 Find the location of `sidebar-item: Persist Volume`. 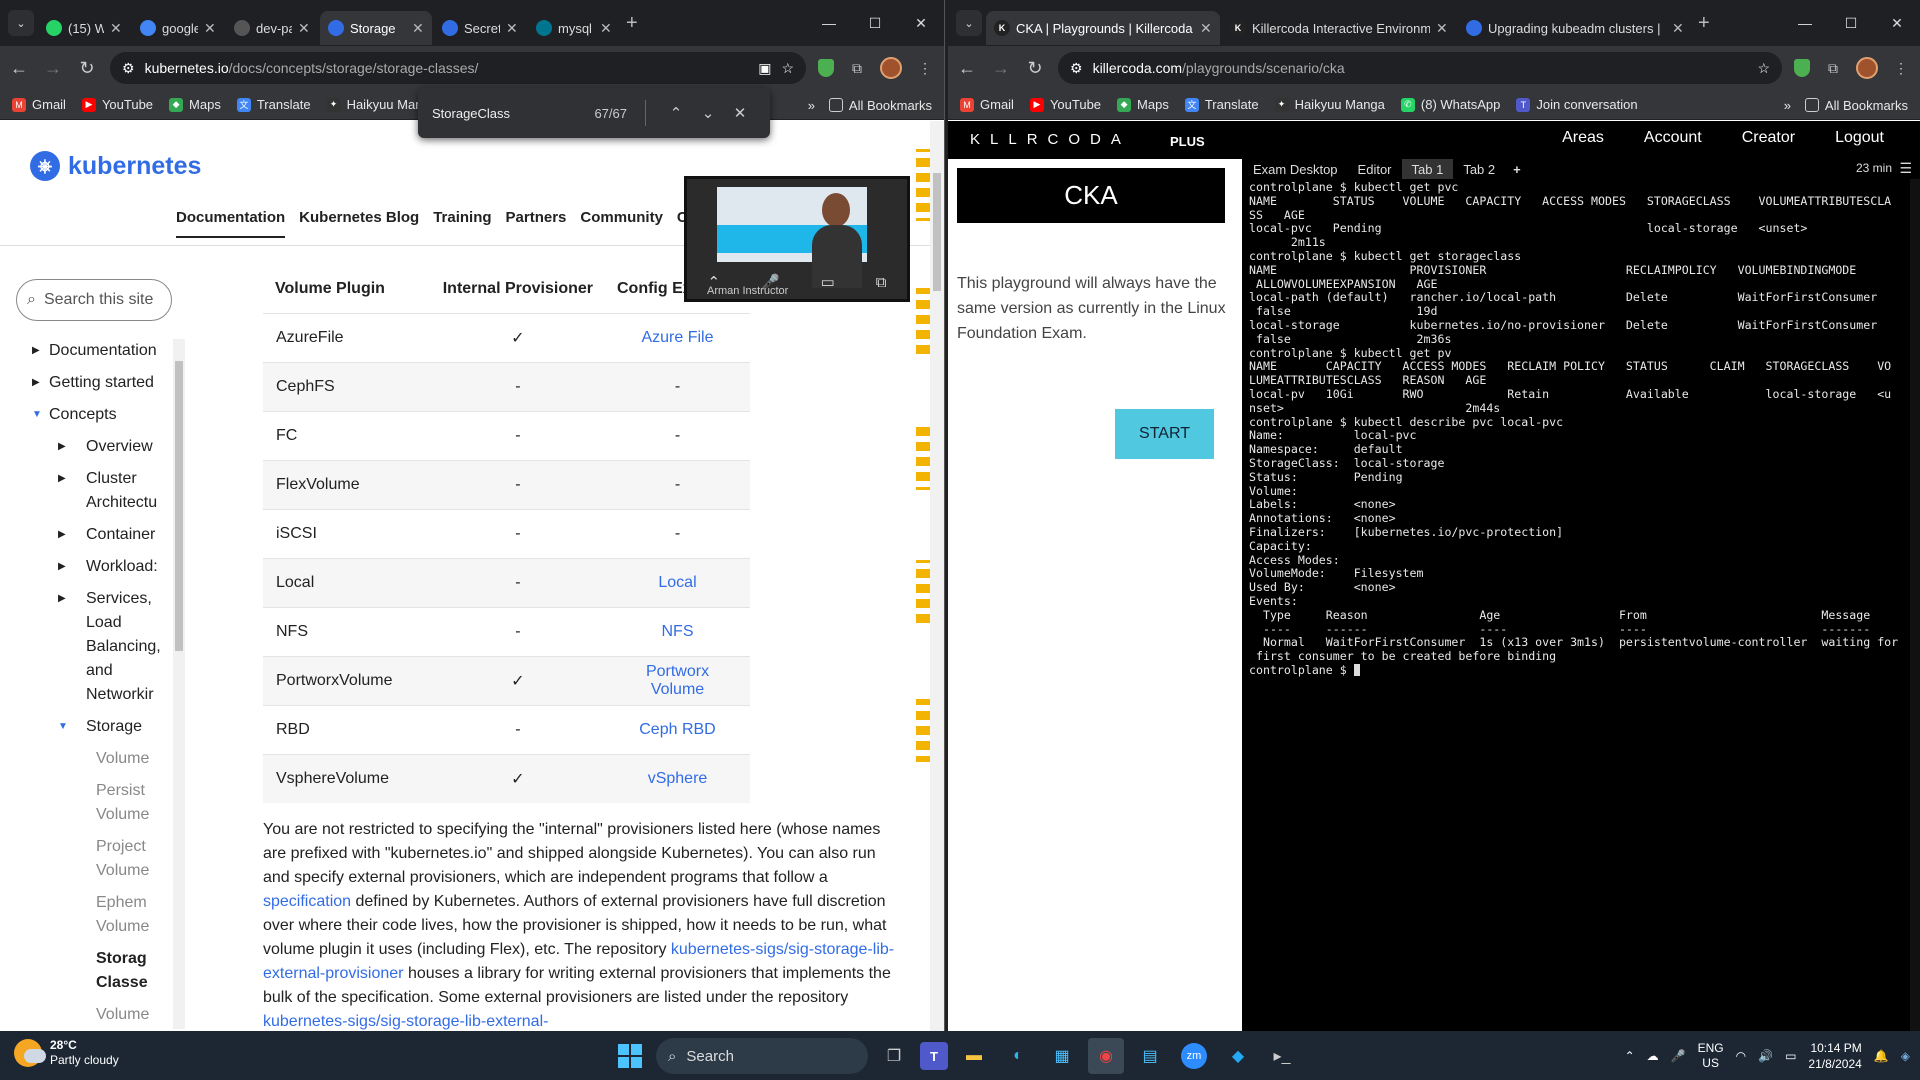

sidebar-item: Persist Volume is located at coordinates (103, 803).